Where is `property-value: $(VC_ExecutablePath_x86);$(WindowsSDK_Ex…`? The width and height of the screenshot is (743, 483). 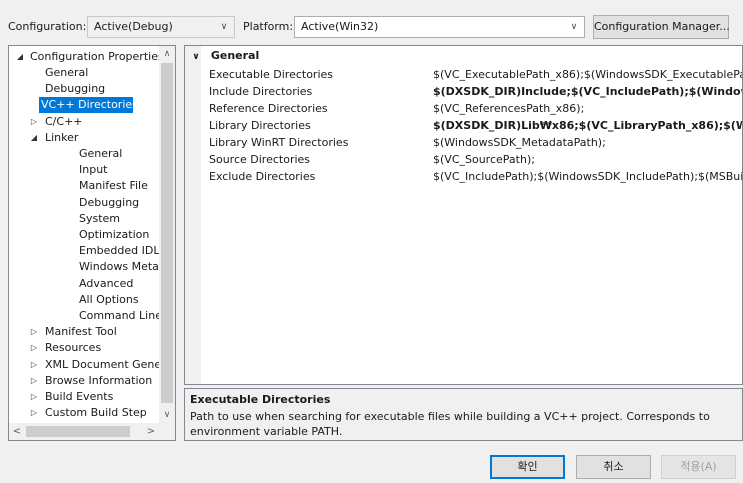
property-value: $(VC_ExecutablePath_x86);$(WindowsSDK_Ex… is located at coordinates (587, 74).